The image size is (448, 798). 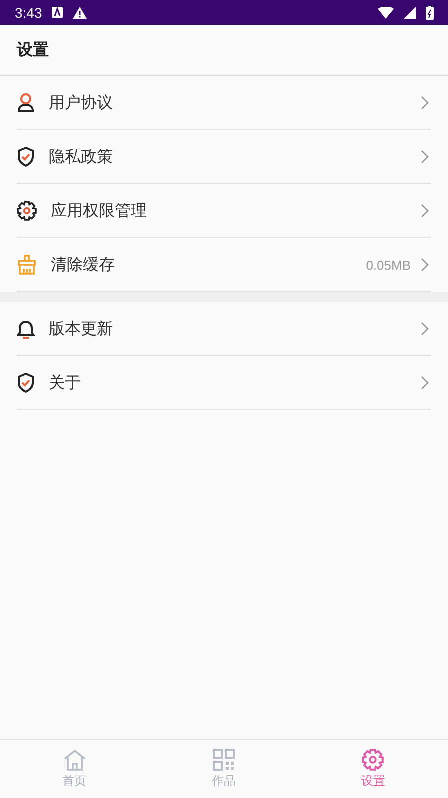 What do you see at coordinates (430, 13) in the screenshot?
I see `battery-icon` at bounding box center [430, 13].